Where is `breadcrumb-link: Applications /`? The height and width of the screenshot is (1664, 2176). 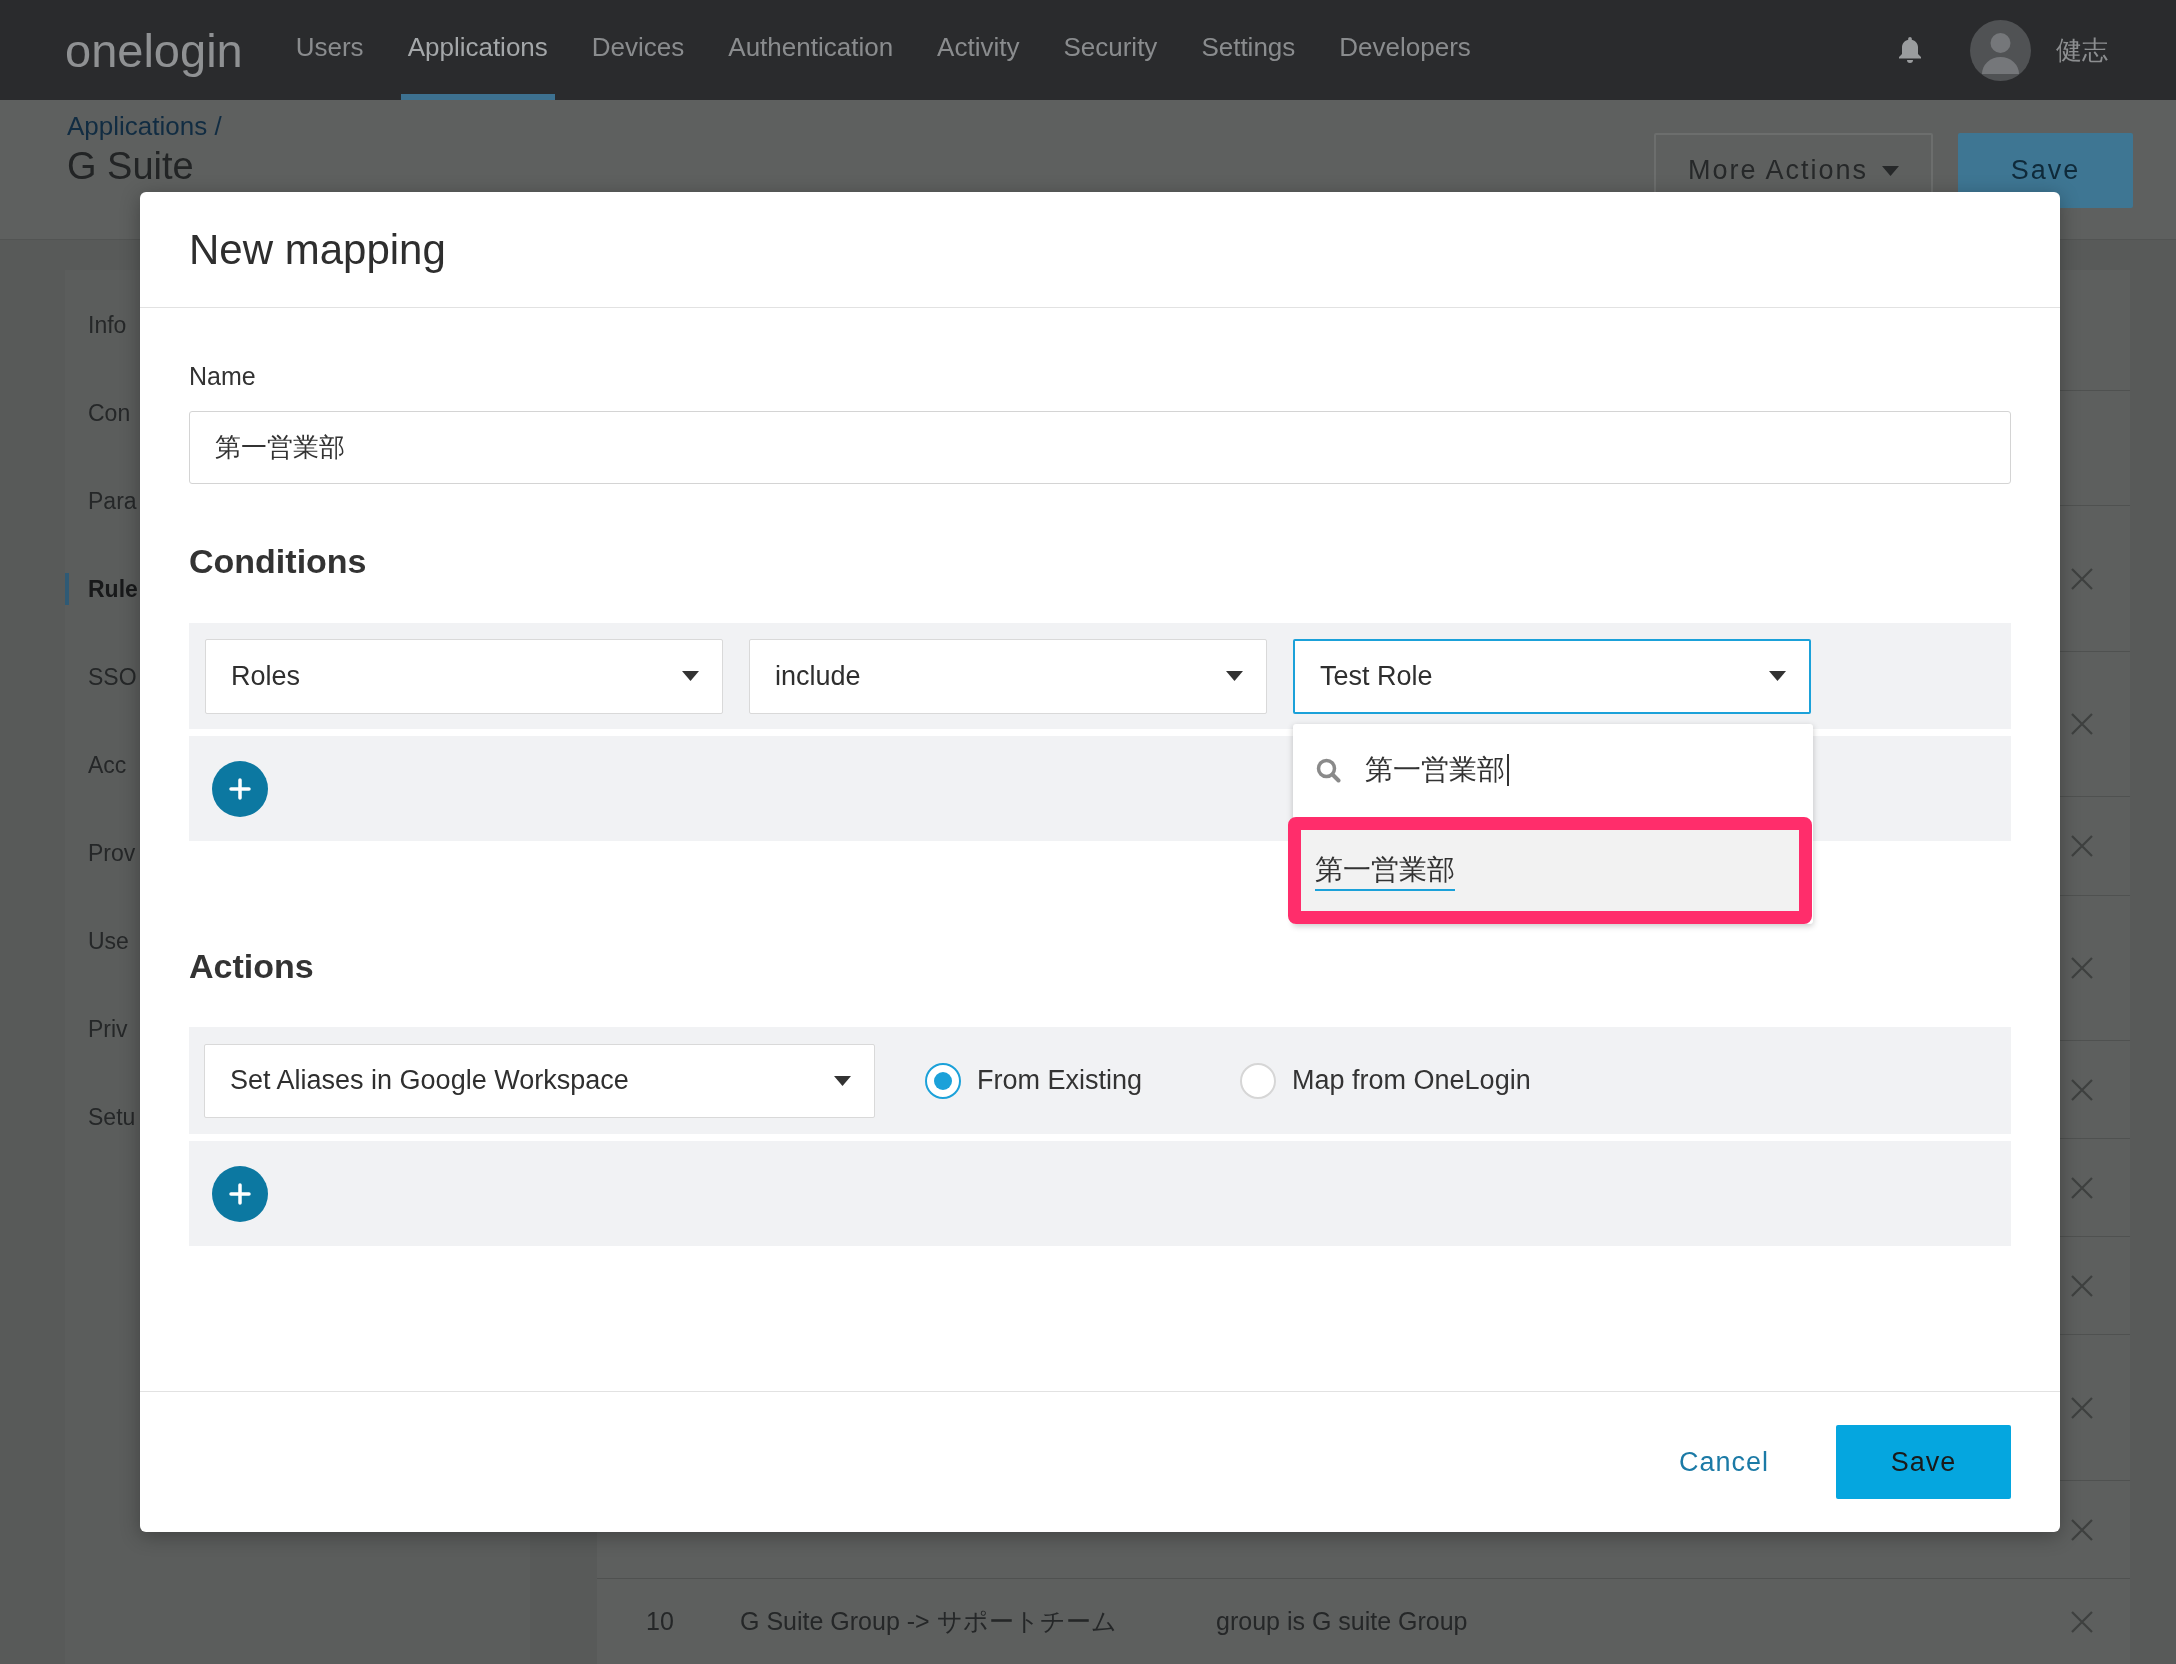 breadcrumb-link: Applications / is located at coordinates (144, 126).